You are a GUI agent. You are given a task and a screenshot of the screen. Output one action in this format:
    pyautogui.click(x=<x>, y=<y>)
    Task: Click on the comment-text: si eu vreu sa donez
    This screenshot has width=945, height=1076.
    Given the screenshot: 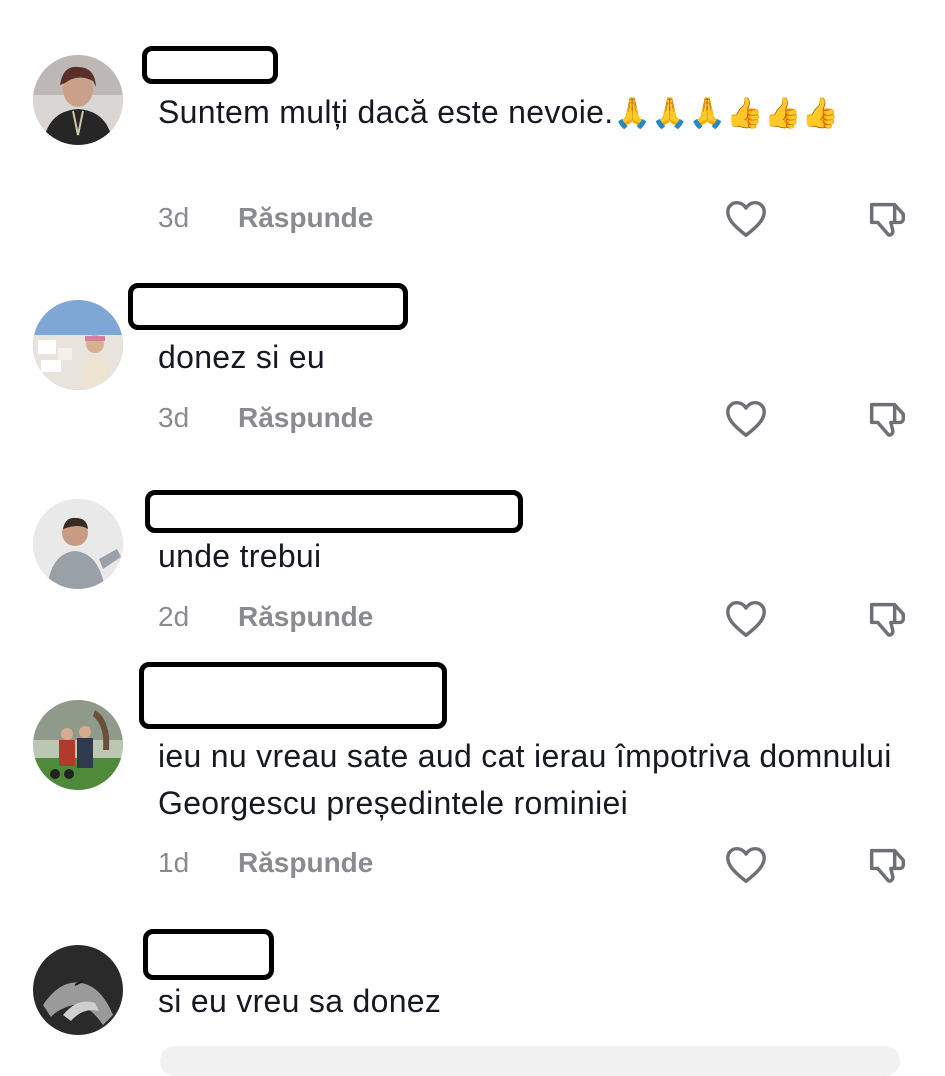 What is the action you would take?
    pyautogui.click(x=300, y=1001)
    